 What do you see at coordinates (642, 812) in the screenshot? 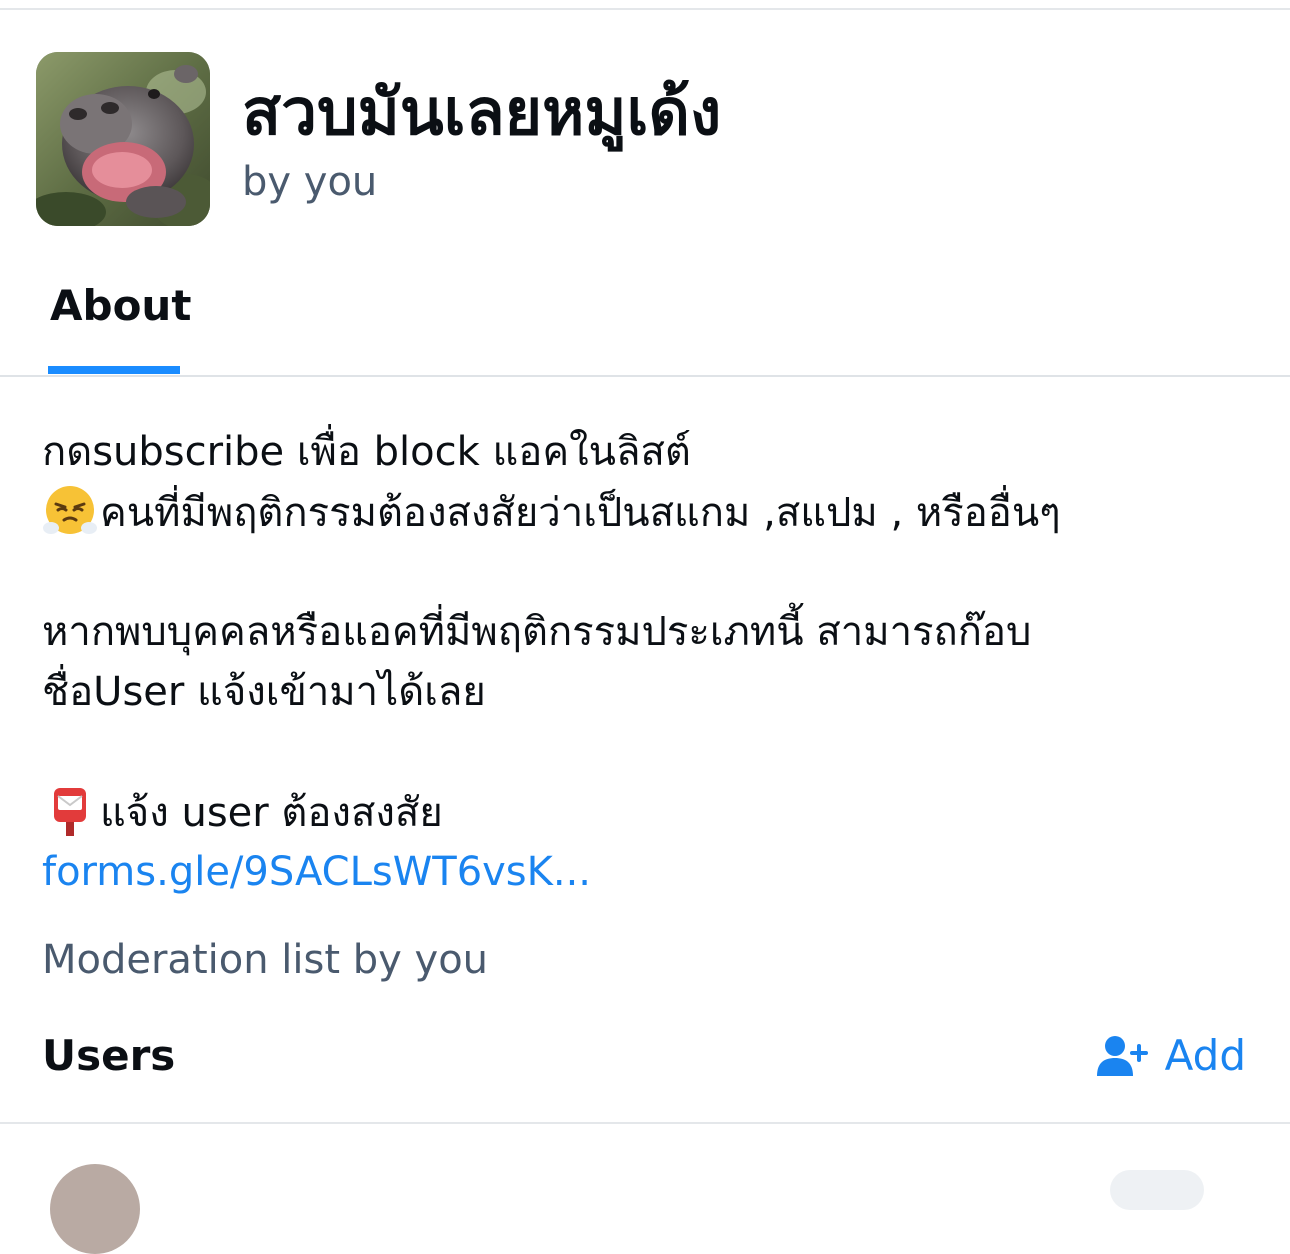
I see `description-line: แจ้ง user ต้องสงสัย` at bounding box center [642, 812].